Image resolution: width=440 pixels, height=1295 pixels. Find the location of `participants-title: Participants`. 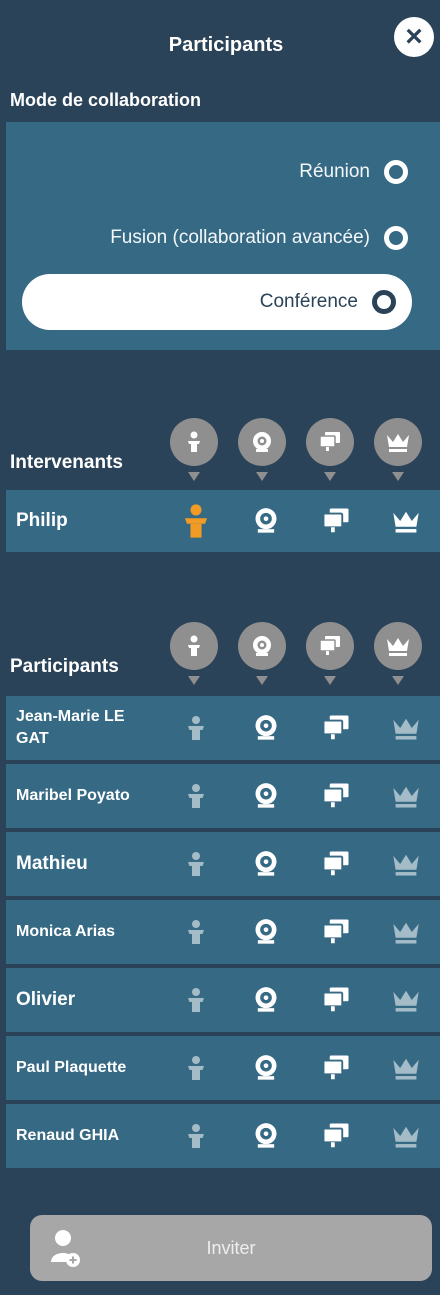

participants-title: Participants is located at coordinates (64, 666).